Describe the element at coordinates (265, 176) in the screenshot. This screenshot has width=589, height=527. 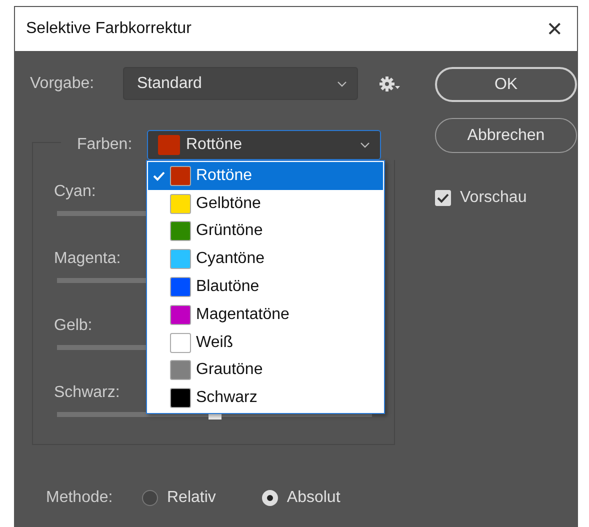
I see `menu-item: Rottöne` at that location.